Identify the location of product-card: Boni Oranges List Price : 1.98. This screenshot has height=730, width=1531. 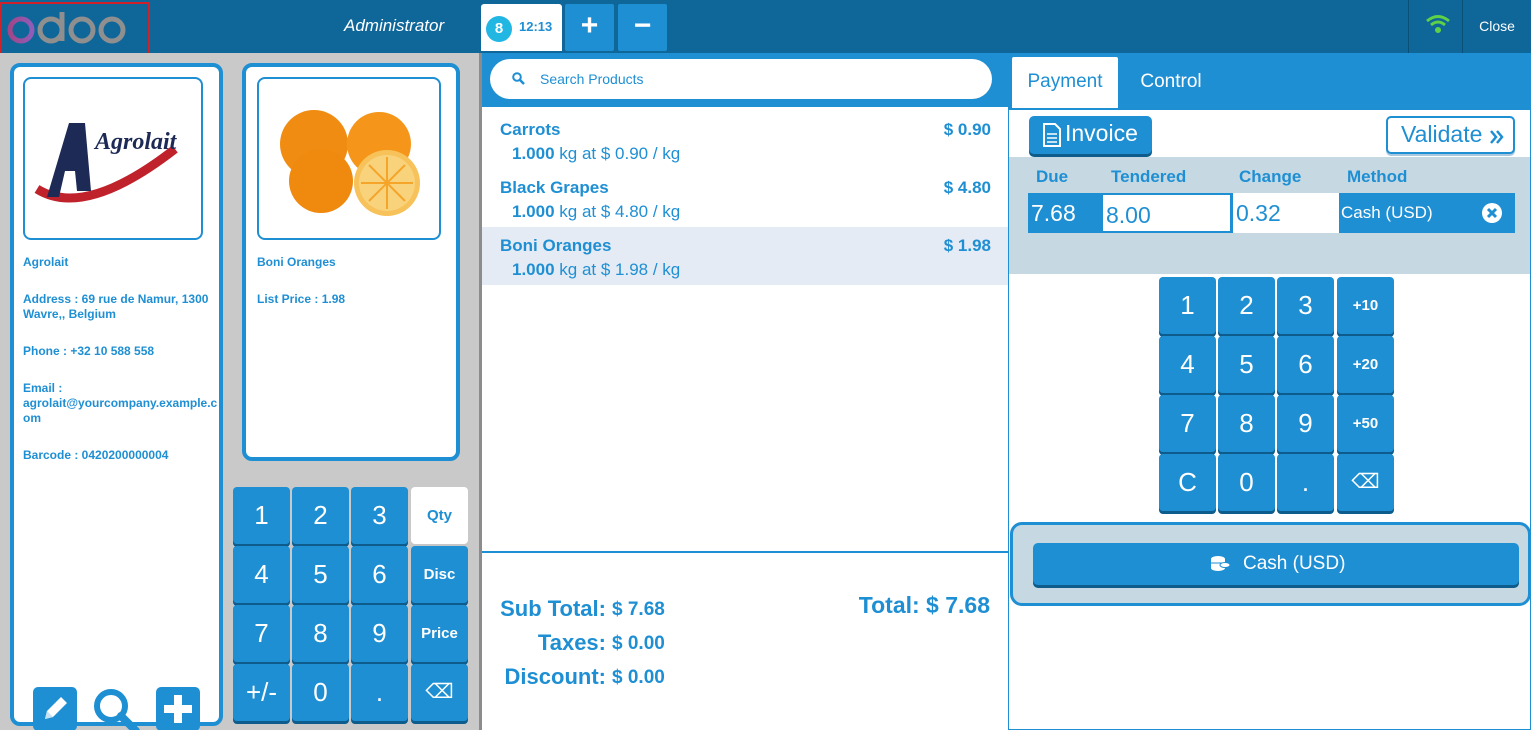
(351, 262).